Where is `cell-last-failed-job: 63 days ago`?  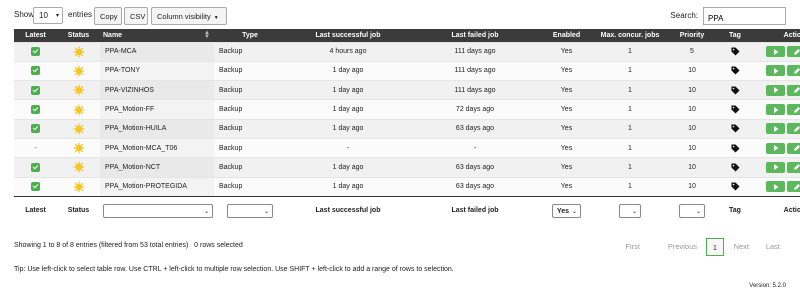
cell-last-failed-job: 63 days ago is located at coordinates (475, 167).